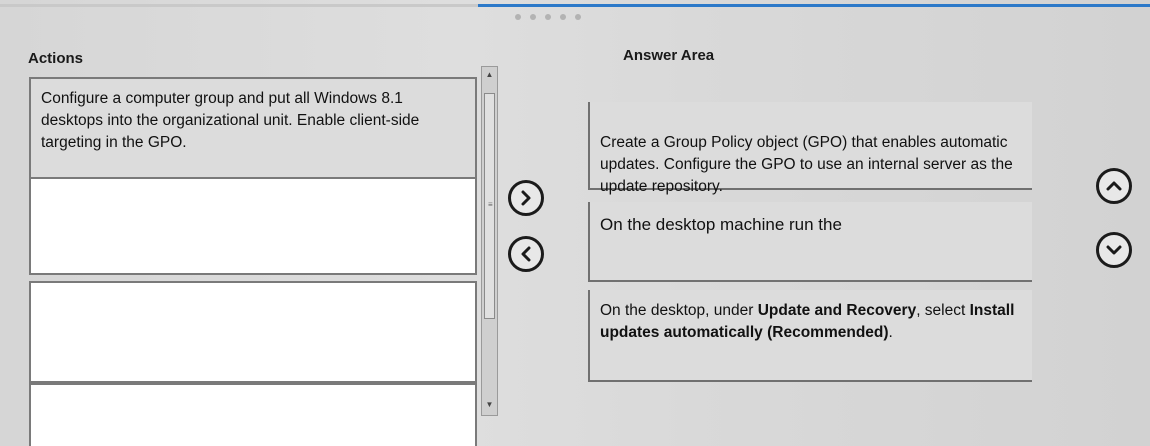 This screenshot has width=1150, height=446. What do you see at coordinates (837, 310) in the screenshot?
I see `answer-item-text-bold: Update and Recovery` at bounding box center [837, 310].